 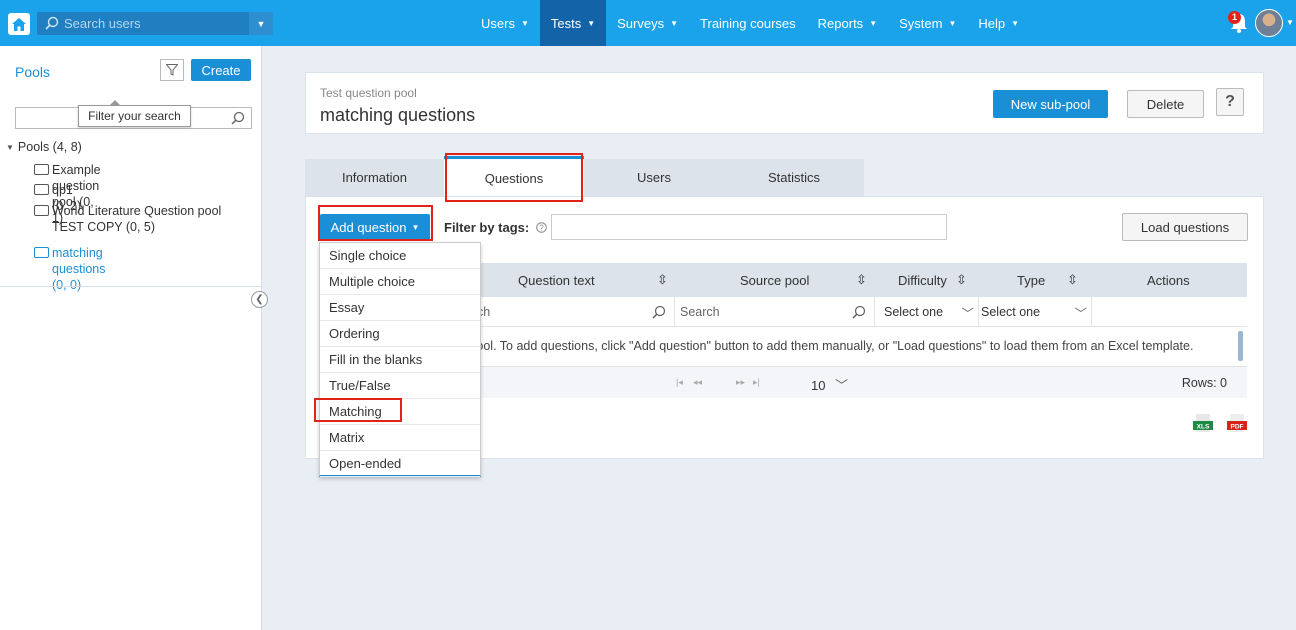 What do you see at coordinates (400, 308) in the screenshot?
I see `menu-item-essay: Essay` at bounding box center [400, 308].